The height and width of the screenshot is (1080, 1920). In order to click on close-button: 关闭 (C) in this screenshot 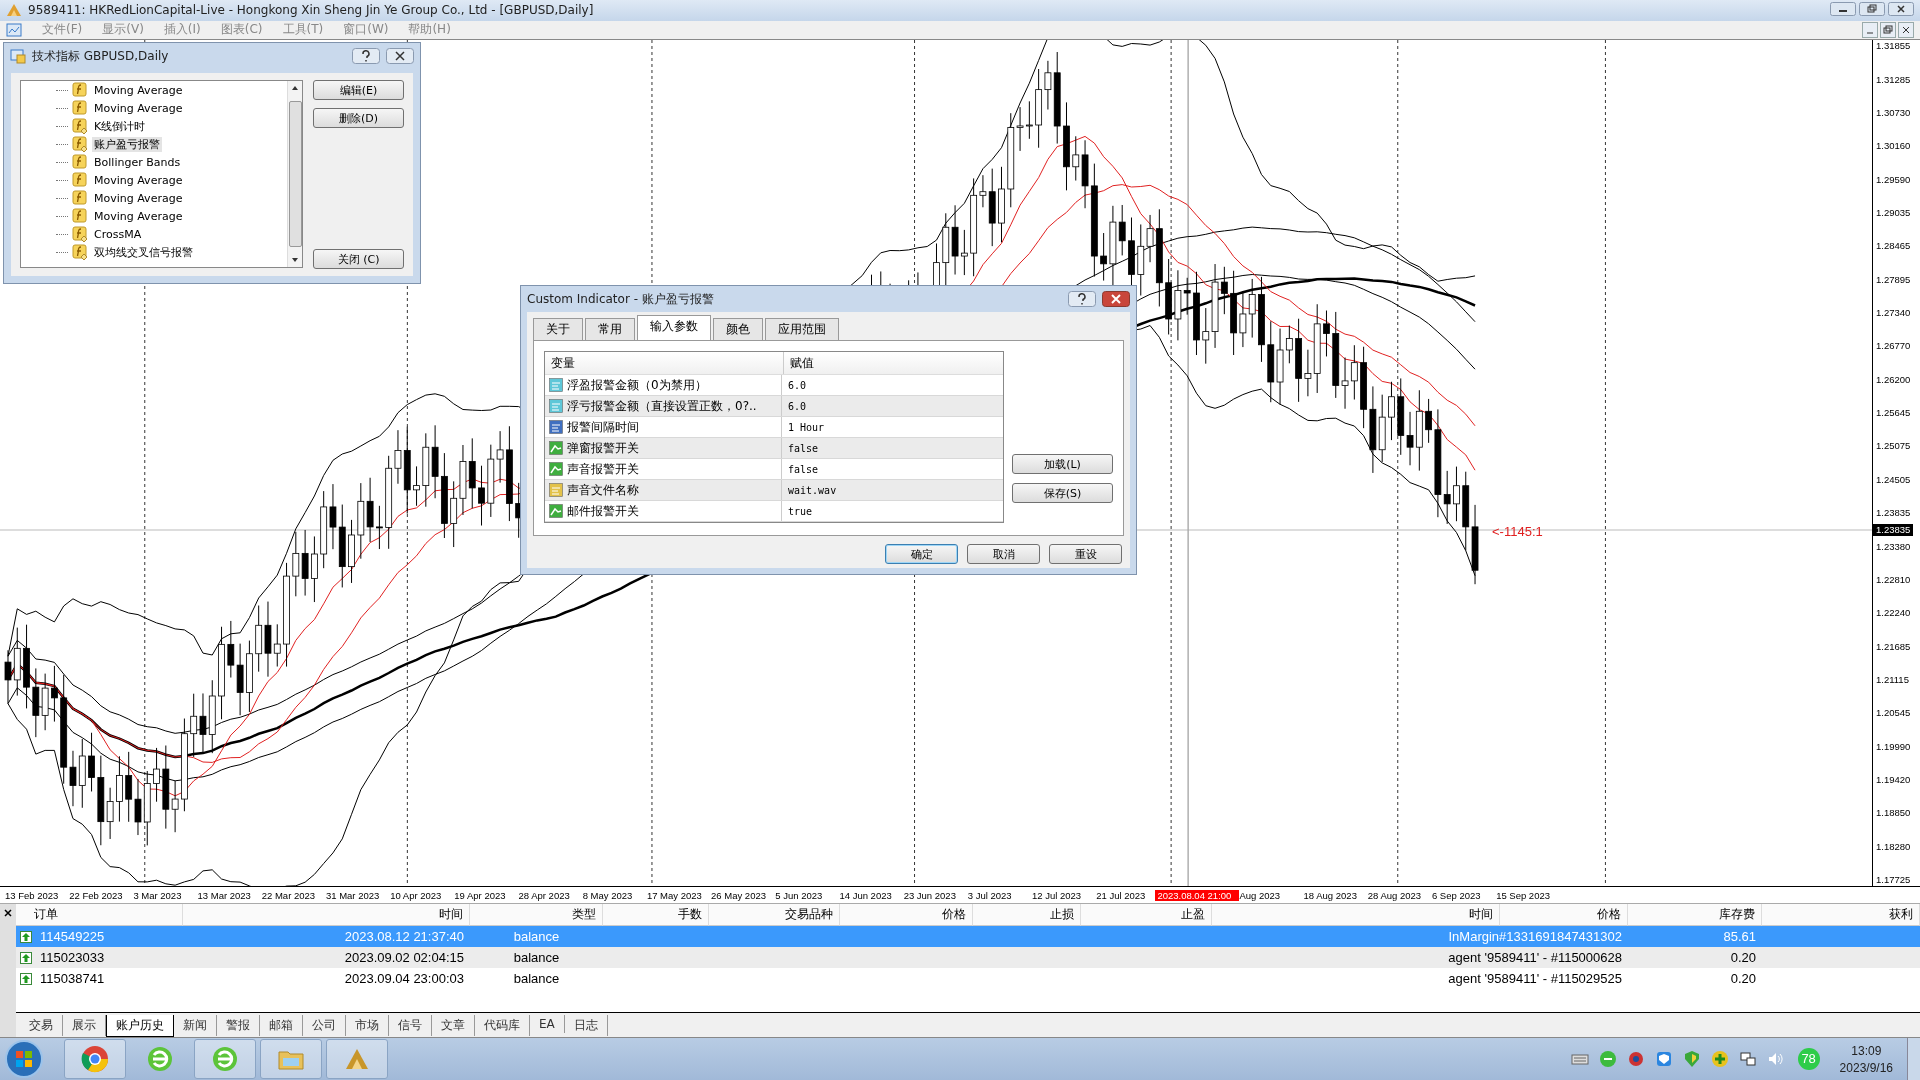, I will do `click(358, 259)`.